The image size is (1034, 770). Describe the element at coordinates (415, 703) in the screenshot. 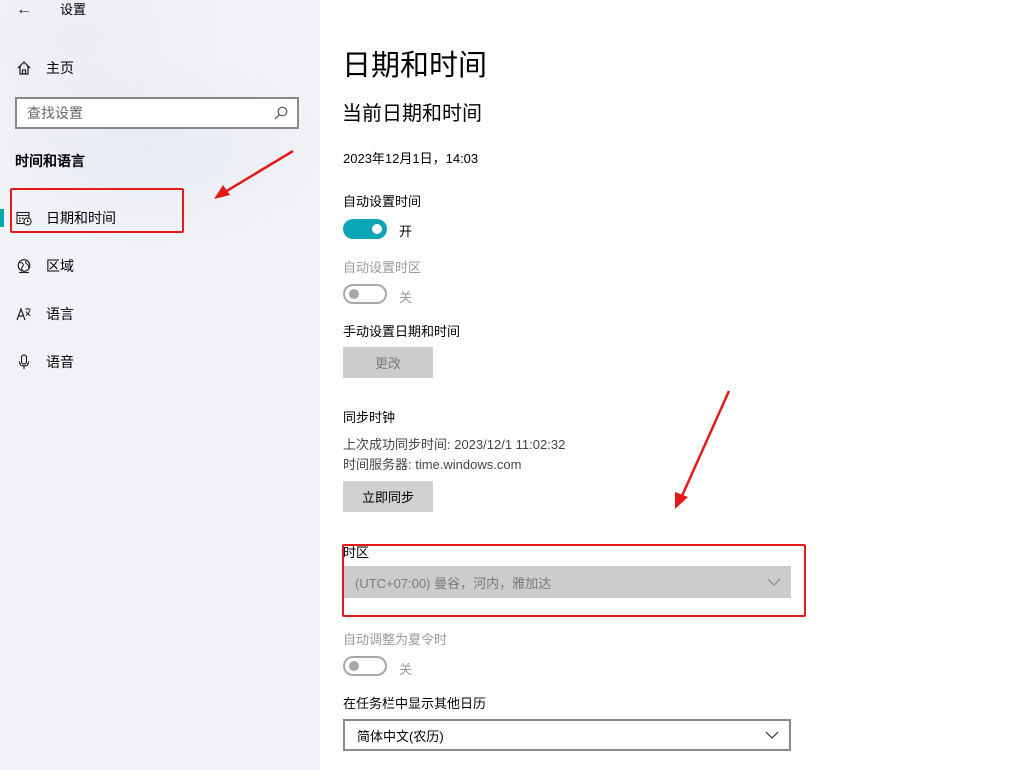

I see `calendar-label: 在任务栏中显示其他日历` at that location.